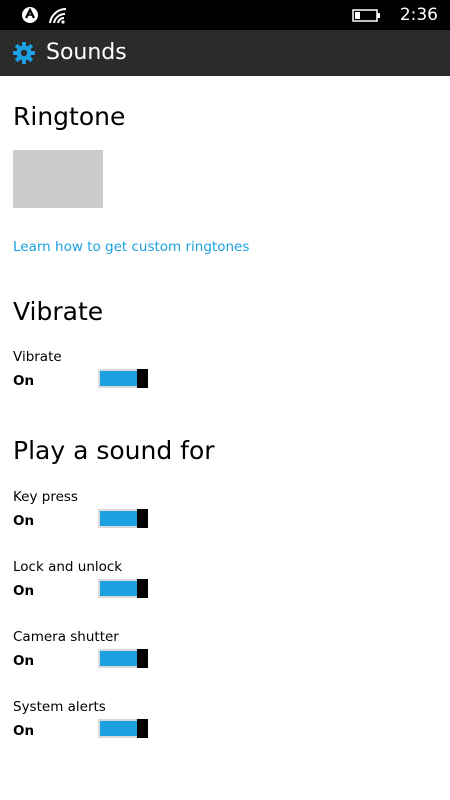 This screenshot has height=800, width=450. I want to click on key-press-state: On, so click(24, 521).